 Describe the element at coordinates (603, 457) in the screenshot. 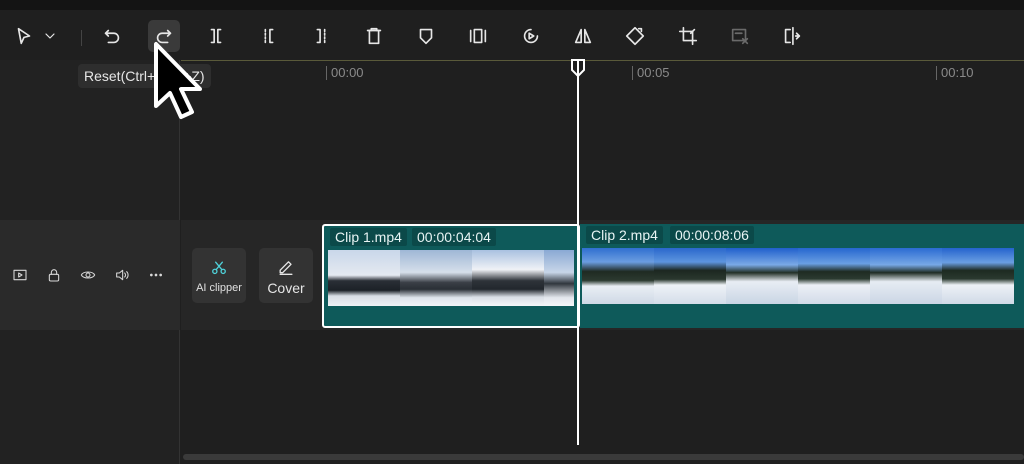

I see `horizontal-scrollbar` at that location.